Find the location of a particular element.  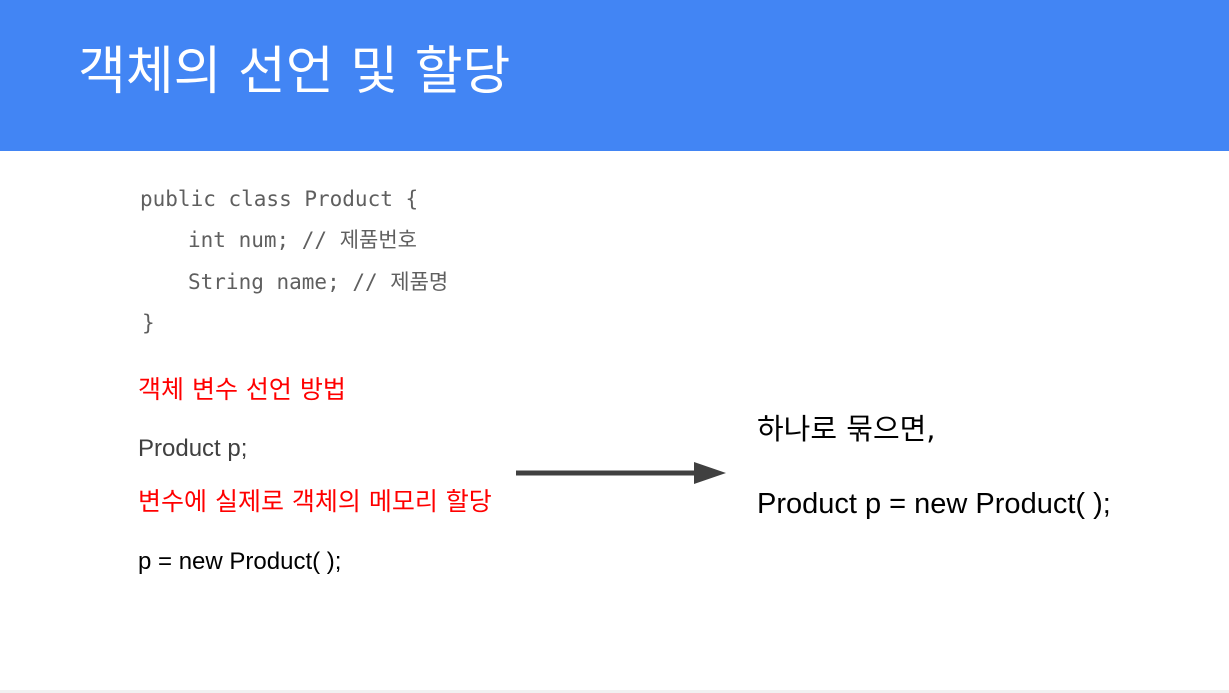

declare-method-label: 객체 변수 선언 방법 is located at coordinates (242, 389).